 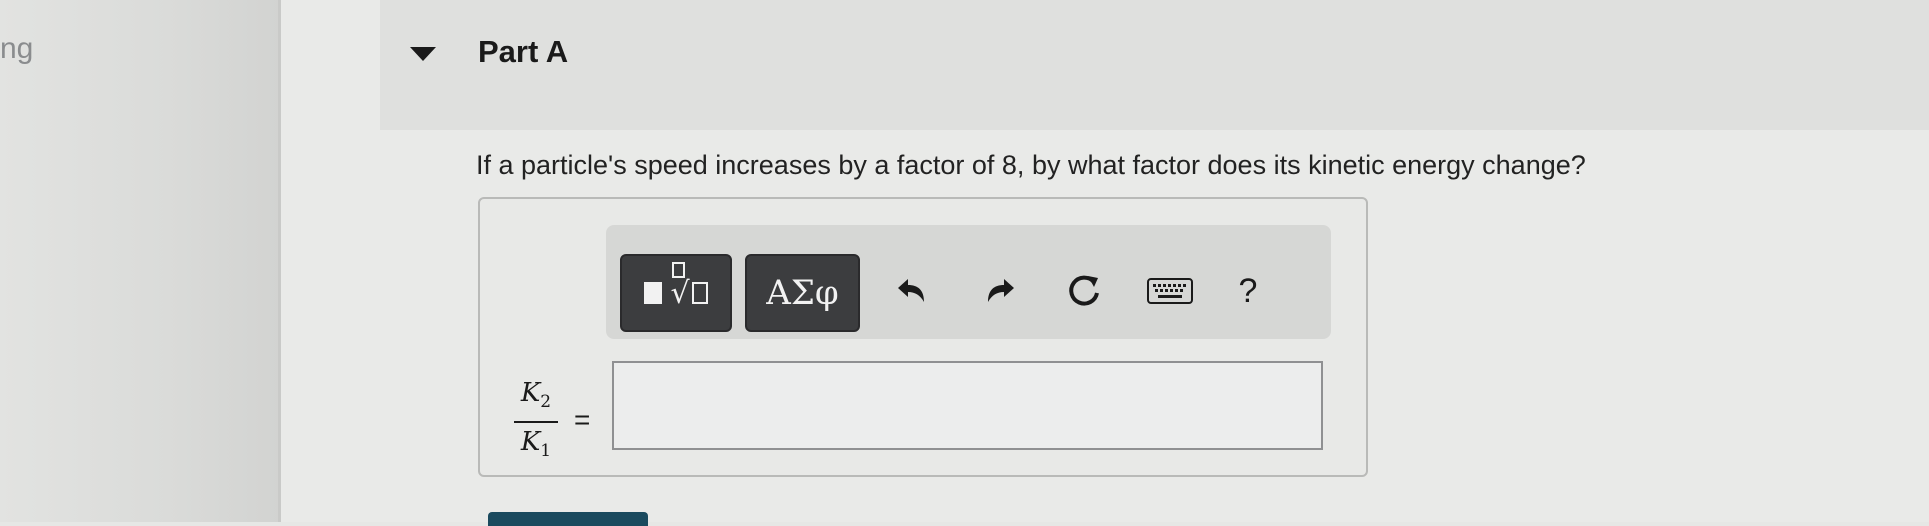 What do you see at coordinates (523, 52) in the screenshot?
I see `part-title: Part A` at bounding box center [523, 52].